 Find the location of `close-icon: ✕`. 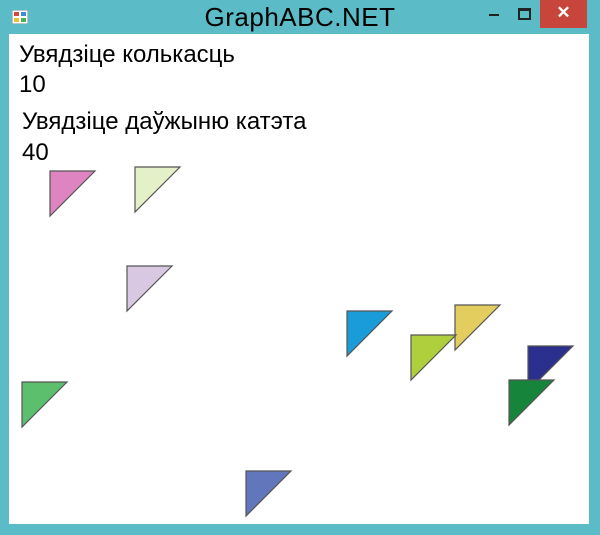

close-icon: ✕ is located at coordinates (563, 12).